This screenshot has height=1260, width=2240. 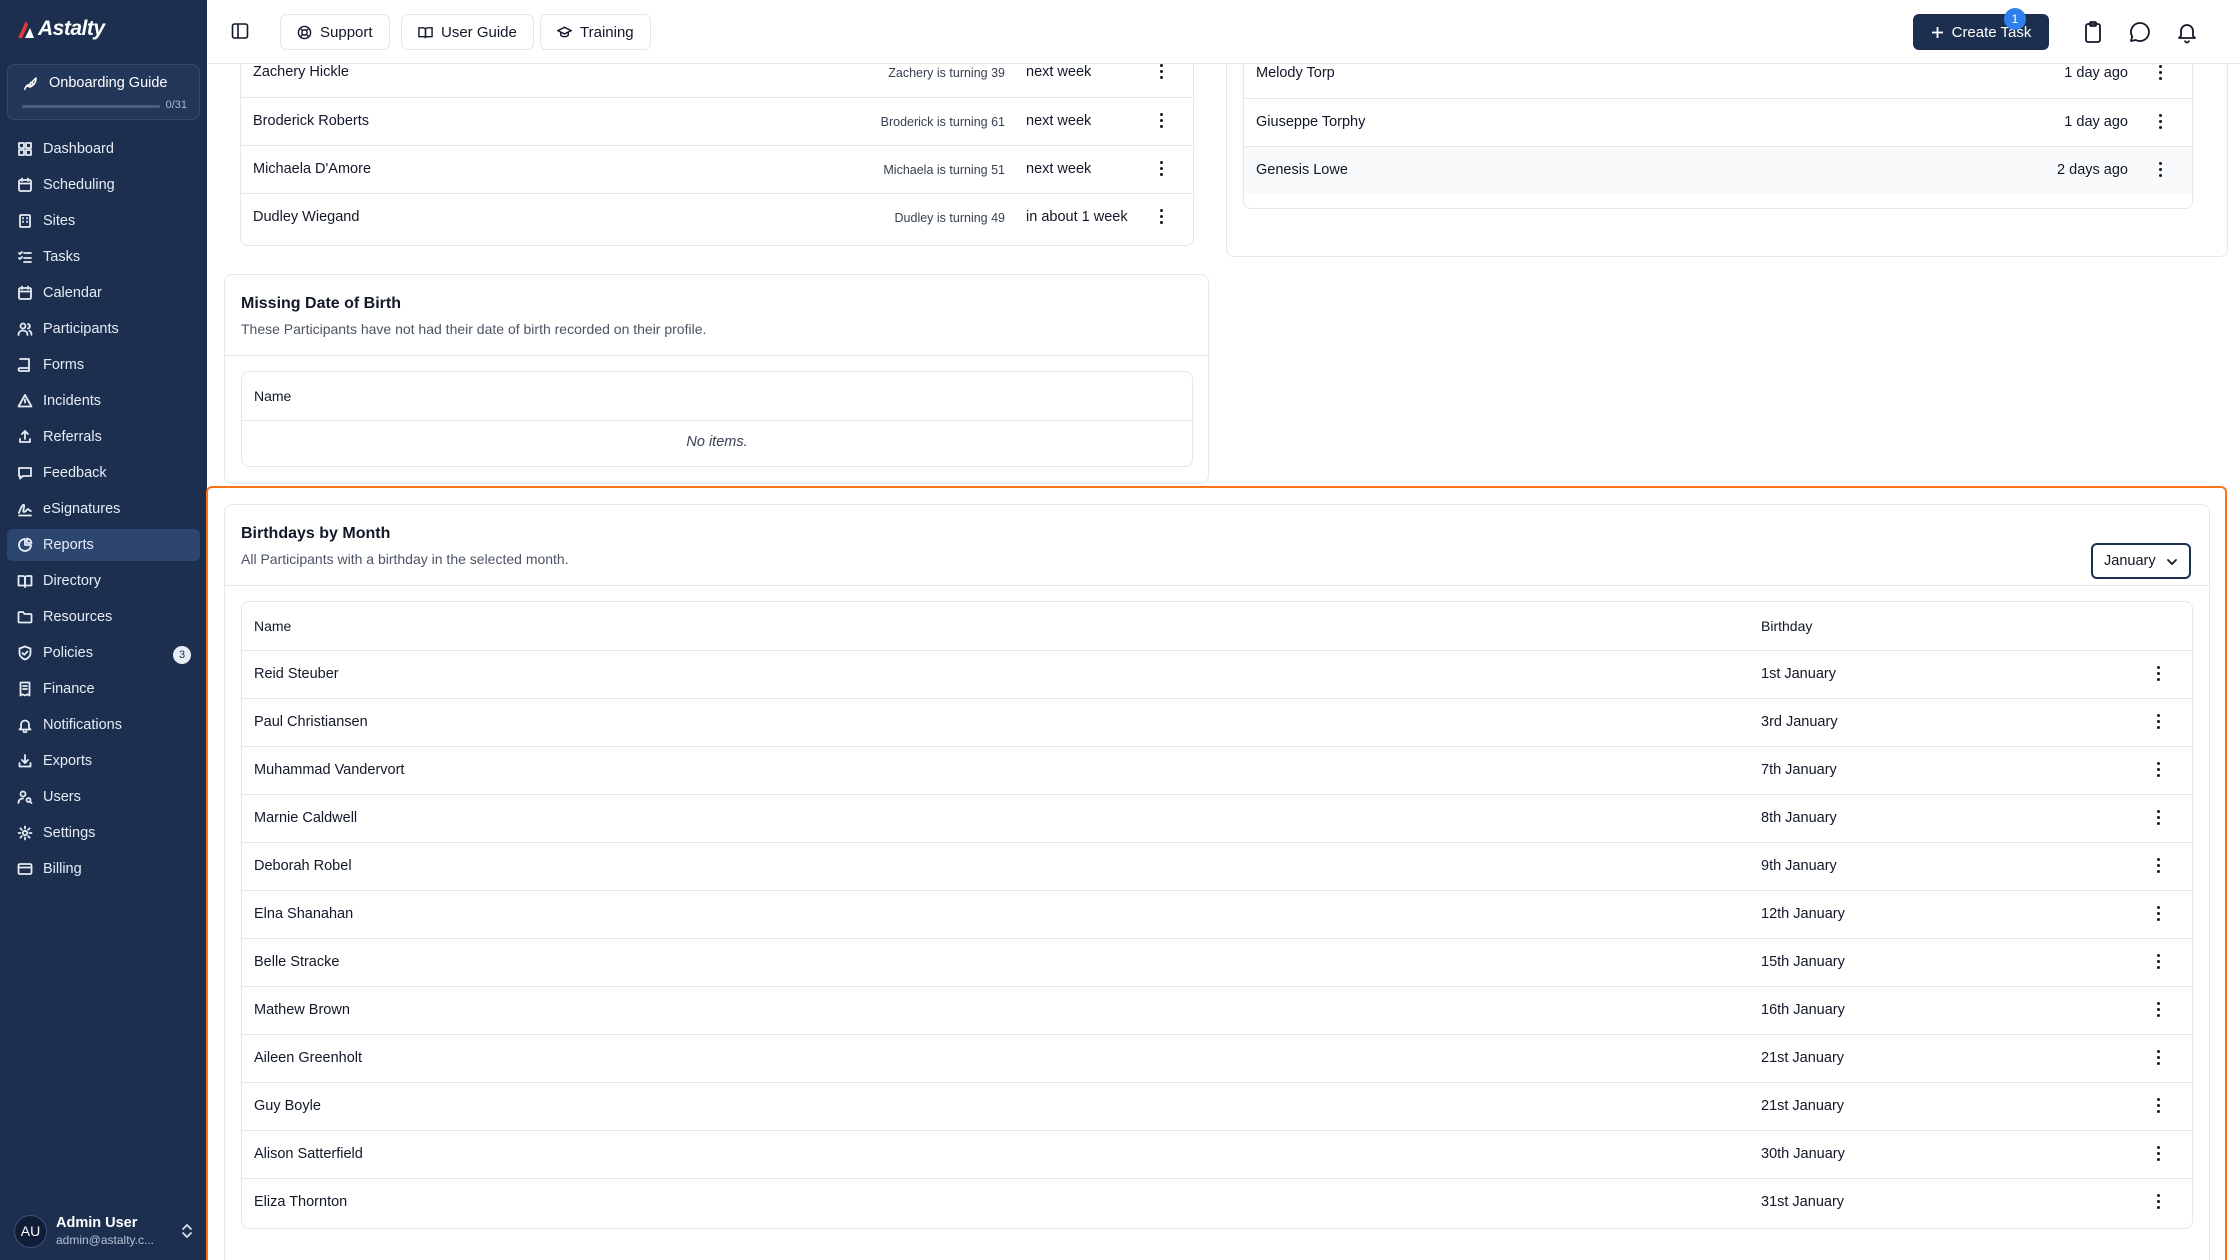 What do you see at coordinates (103, 797) in the screenshot?
I see `sidebar-item-users: Users` at bounding box center [103, 797].